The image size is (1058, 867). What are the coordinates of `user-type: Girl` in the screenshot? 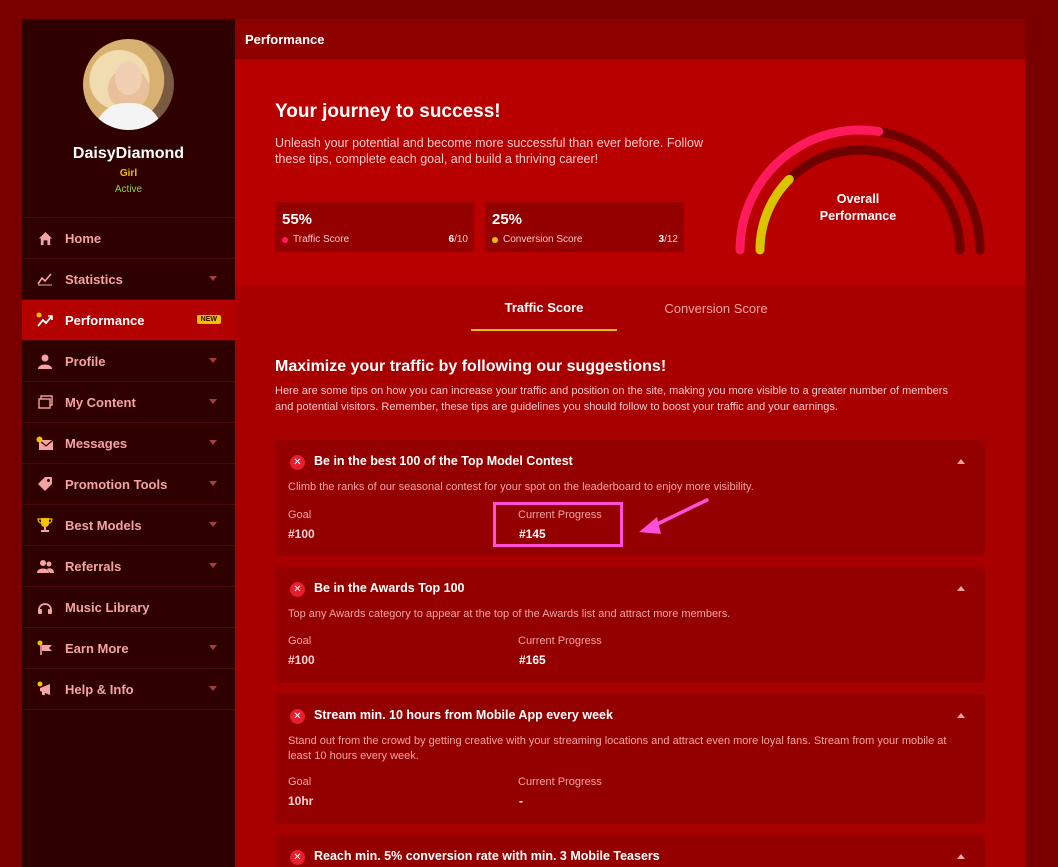 It's located at (128, 173).